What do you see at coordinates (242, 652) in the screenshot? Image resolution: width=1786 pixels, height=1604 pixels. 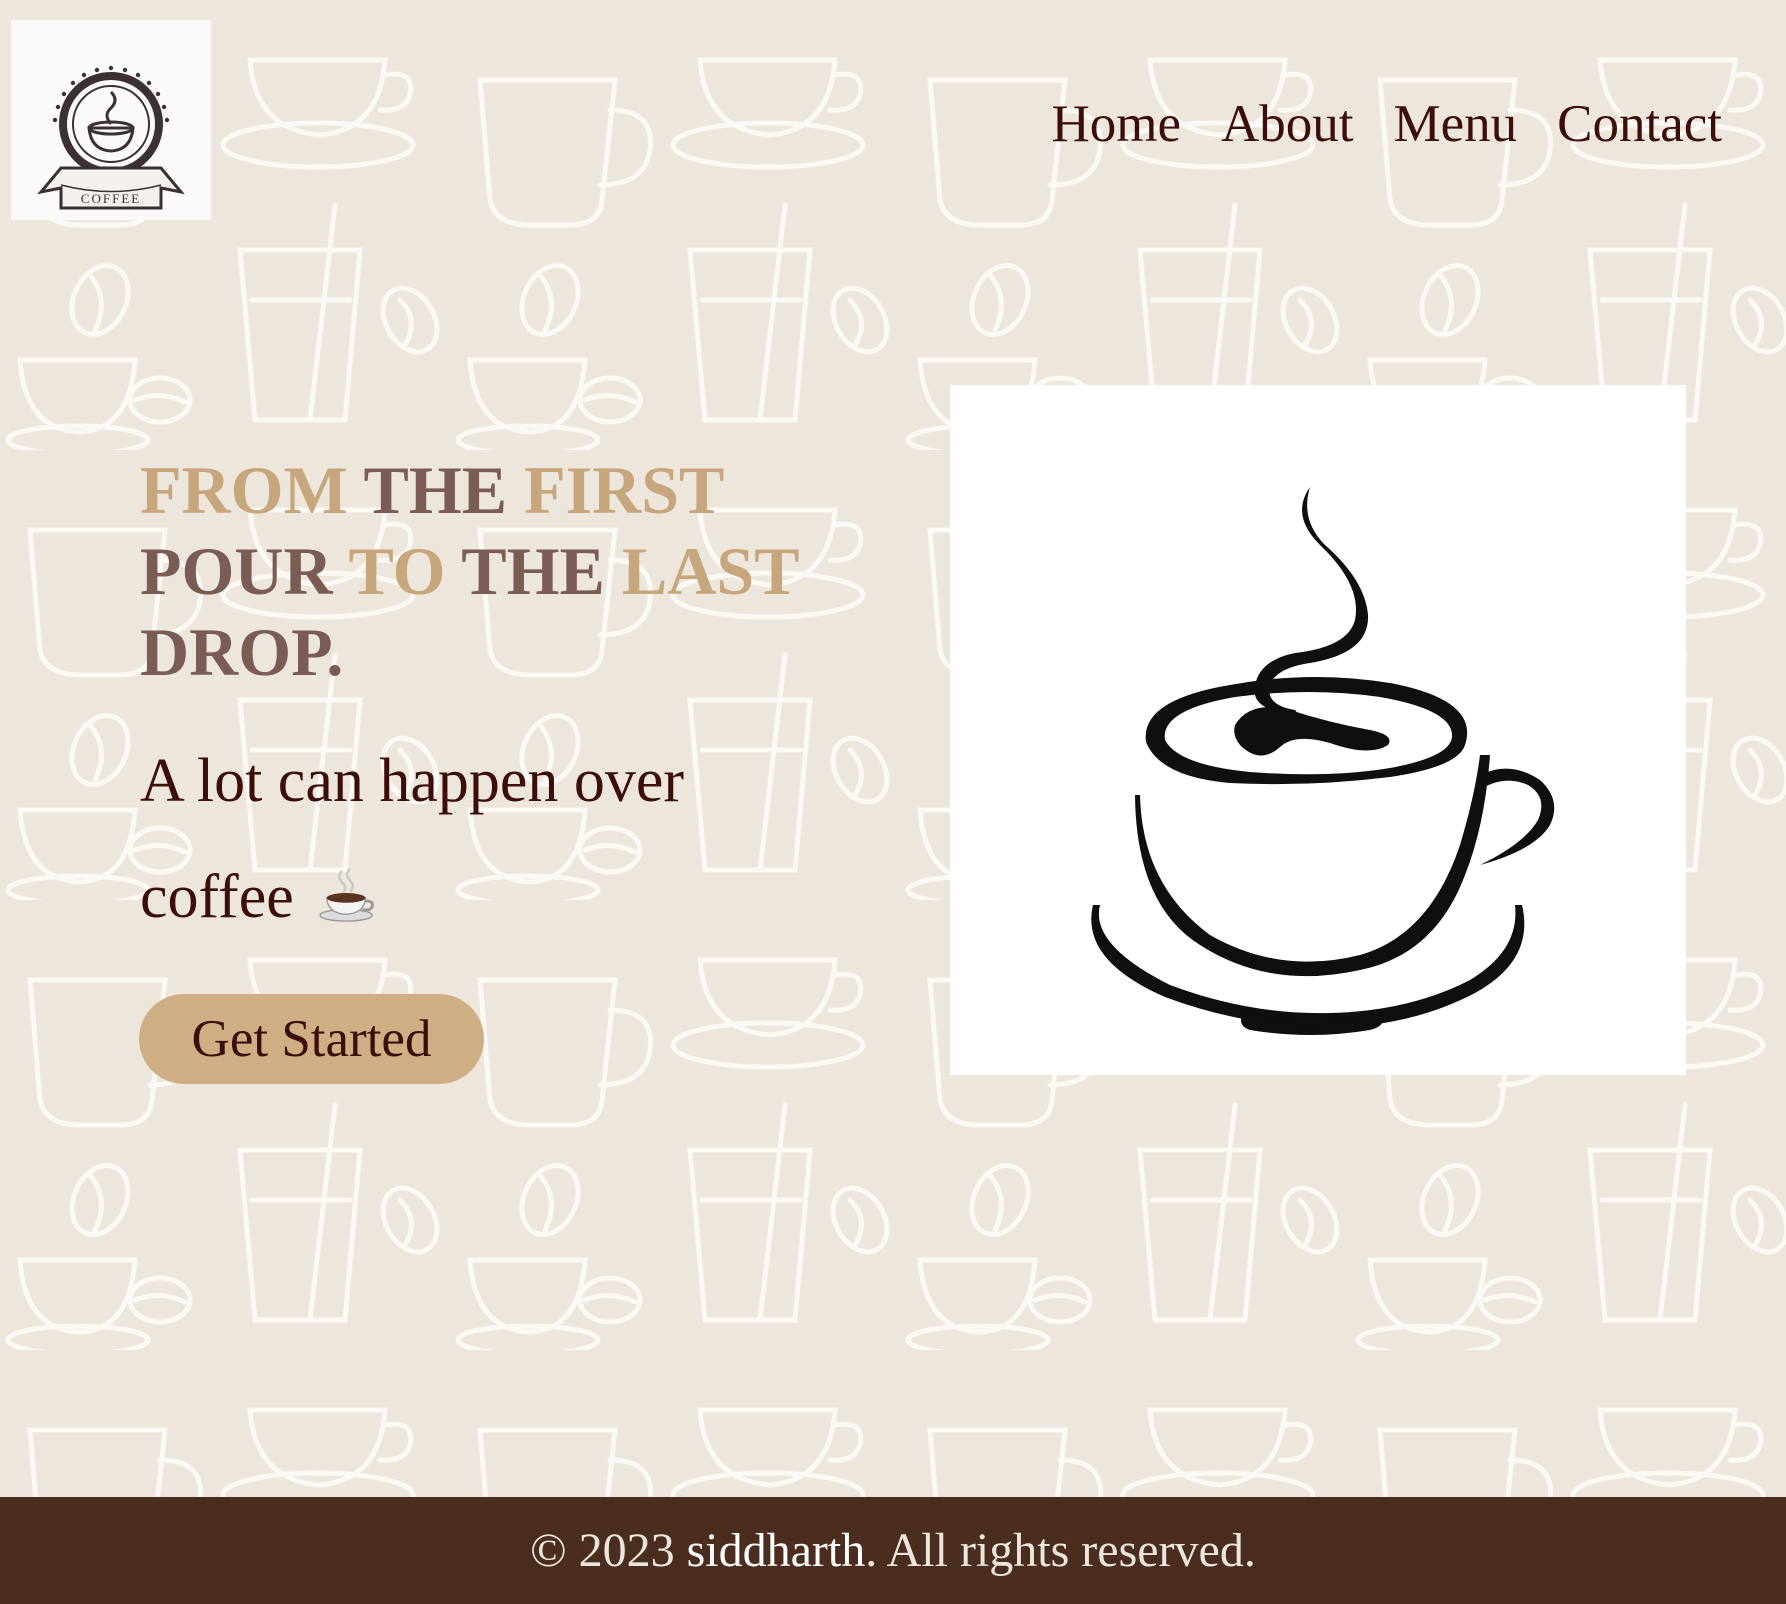 I see `headline-word: DROP.` at bounding box center [242, 652].